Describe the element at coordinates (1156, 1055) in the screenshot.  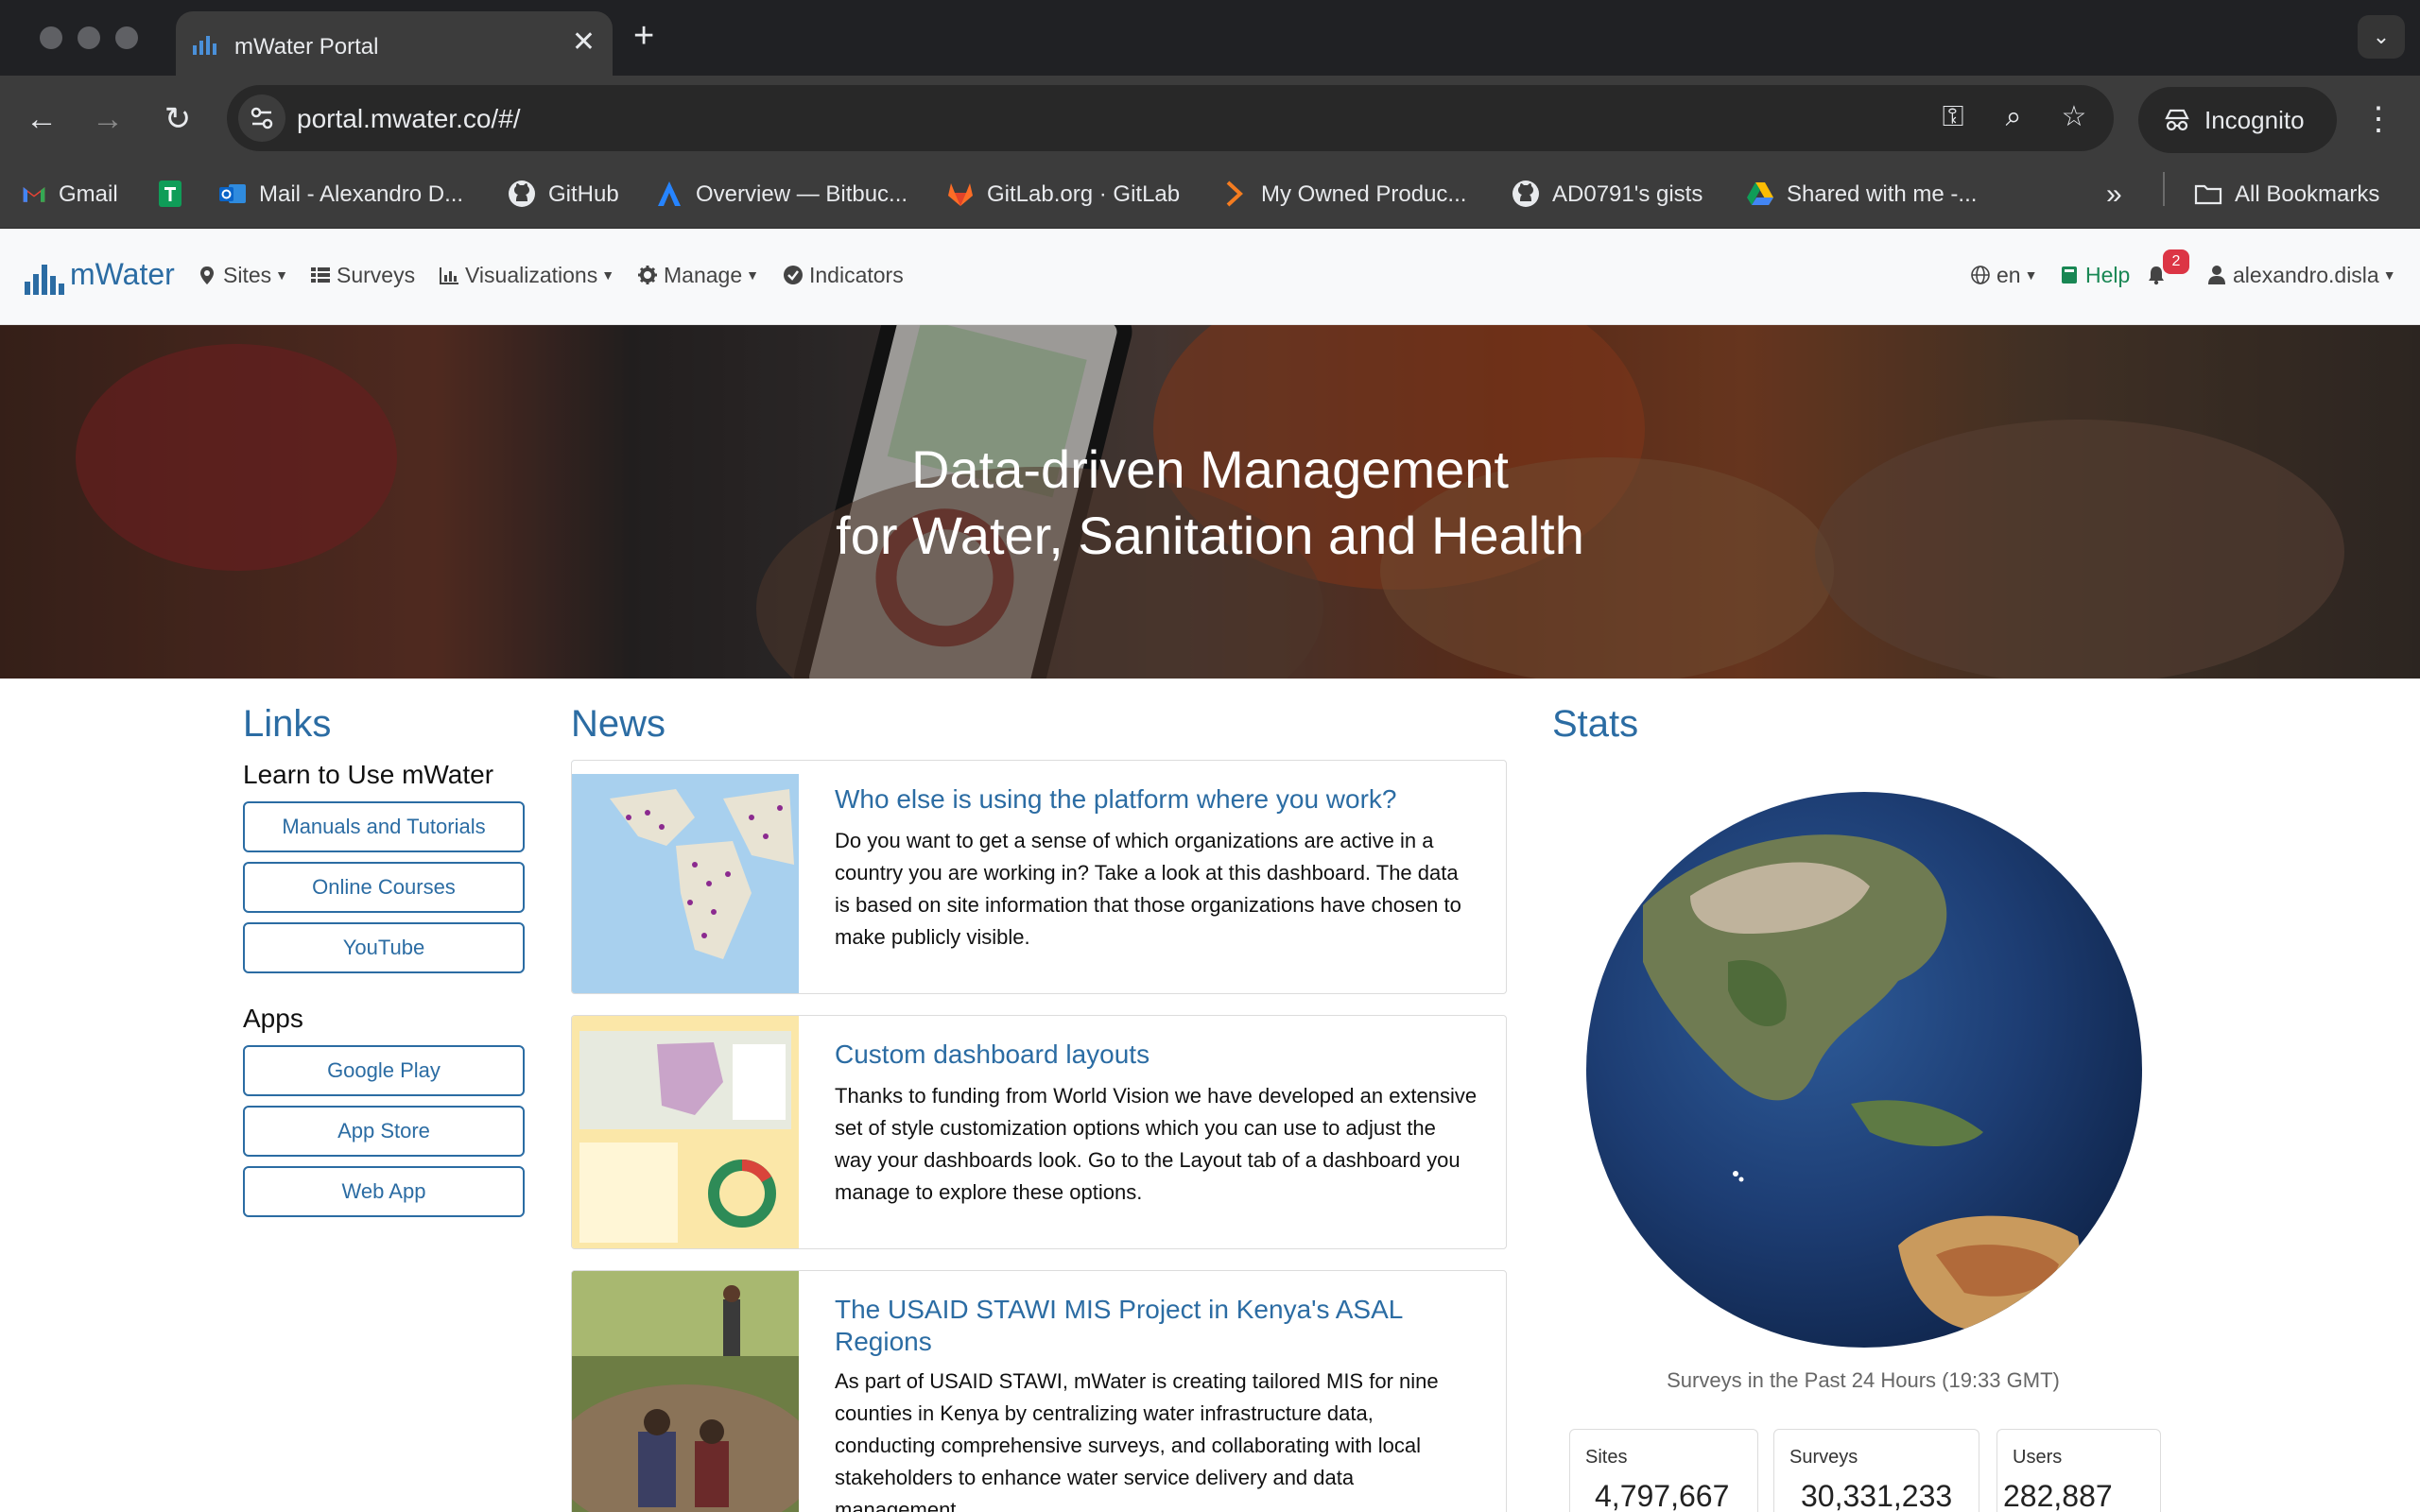
I see `news-title: Custom dashboard layouts` at that location.